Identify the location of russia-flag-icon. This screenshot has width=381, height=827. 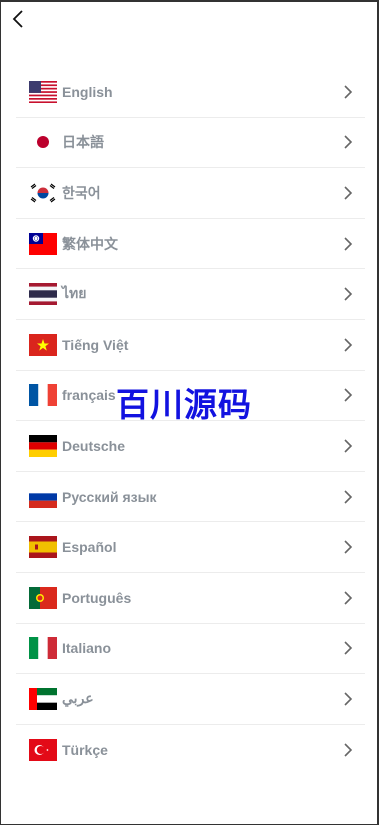
(43, 496).